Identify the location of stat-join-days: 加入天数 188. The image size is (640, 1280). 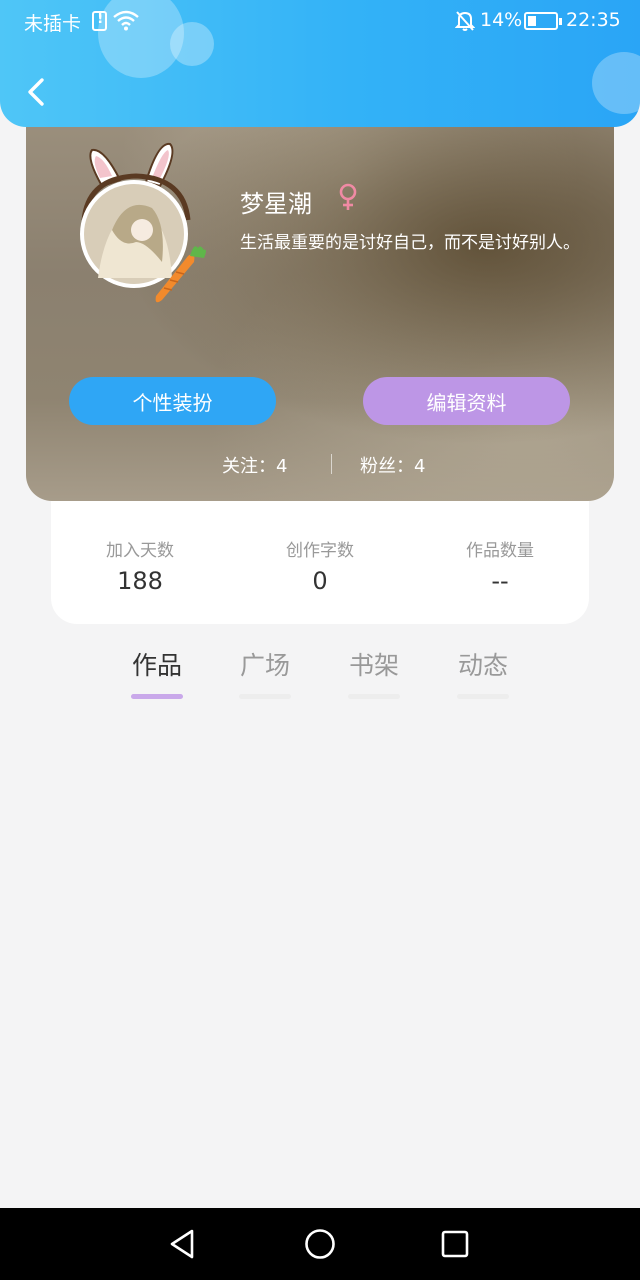
(140, 565).